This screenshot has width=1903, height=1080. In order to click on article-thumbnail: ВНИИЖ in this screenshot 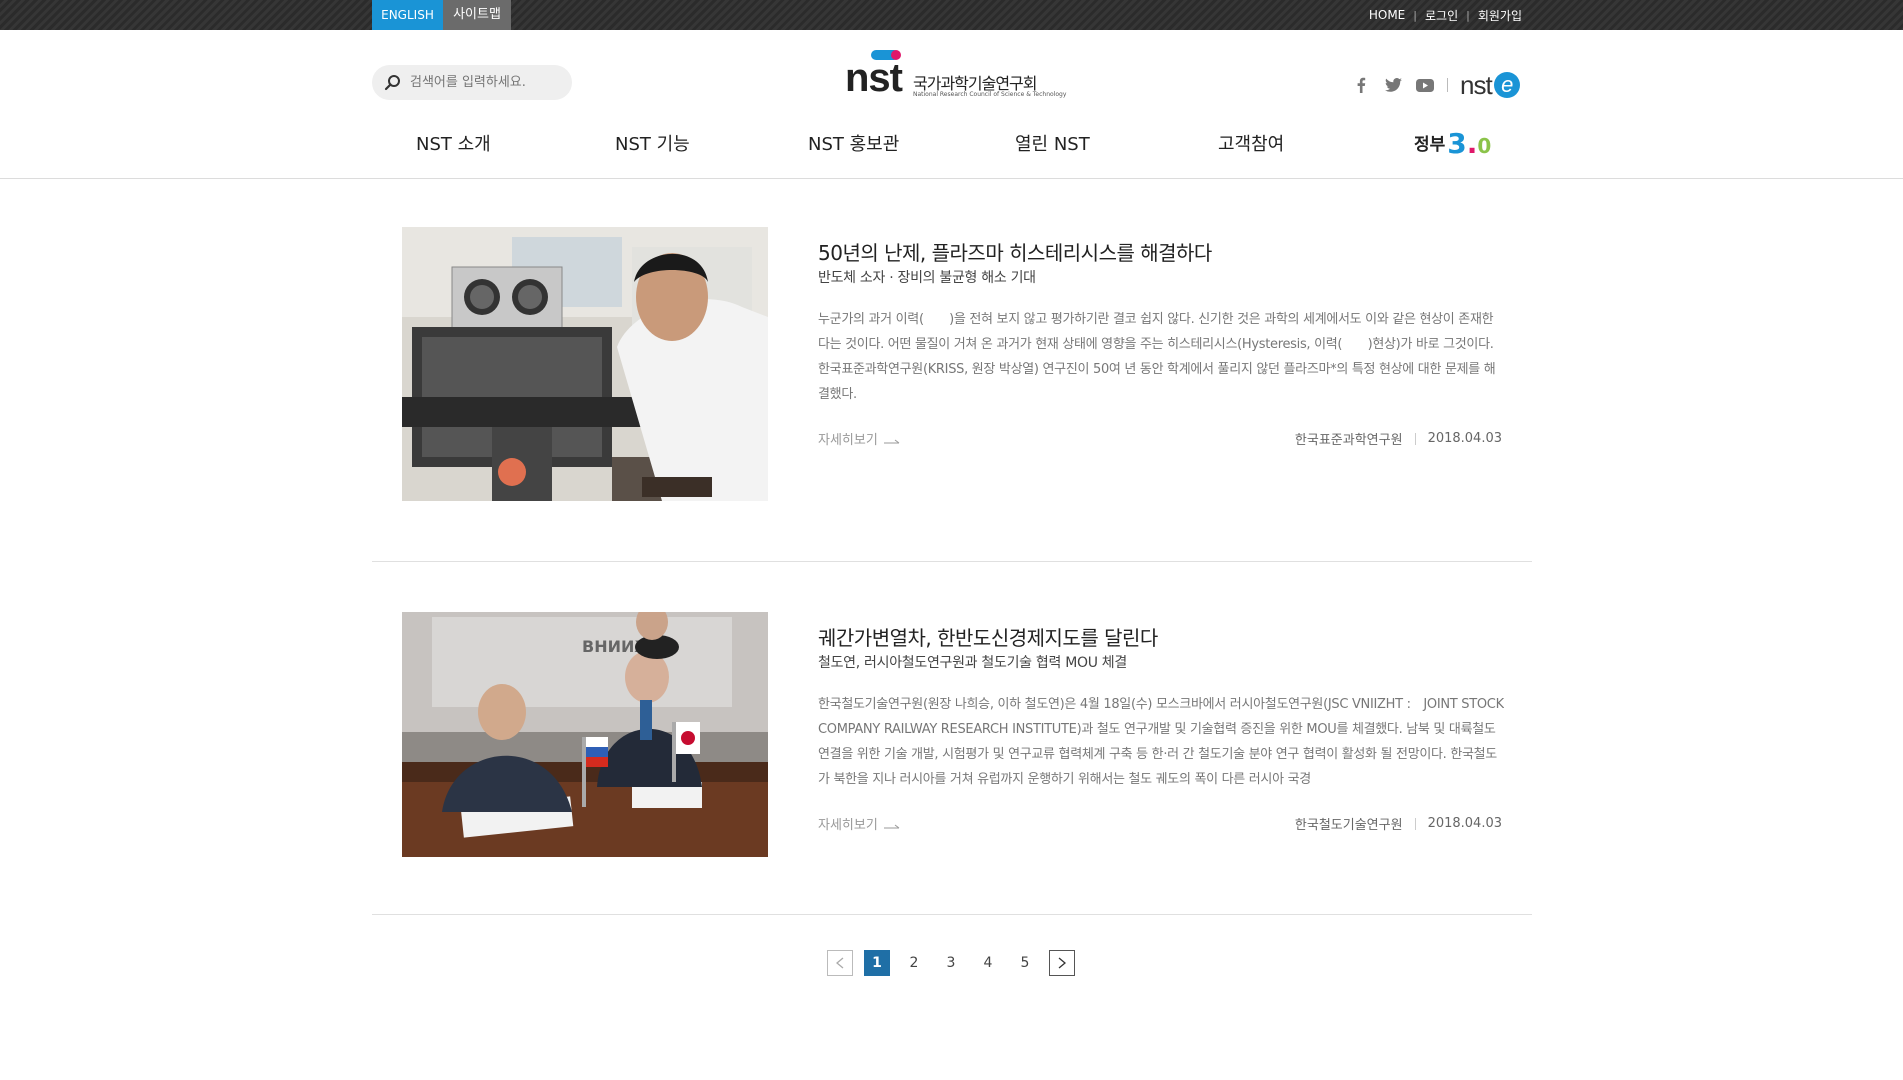, I will do `click(585, 734)`.